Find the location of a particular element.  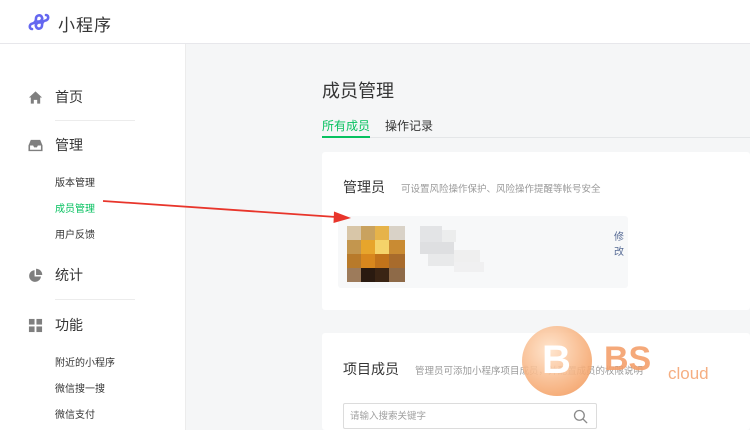

member-name-blurred is located at coordinates (455, 251).